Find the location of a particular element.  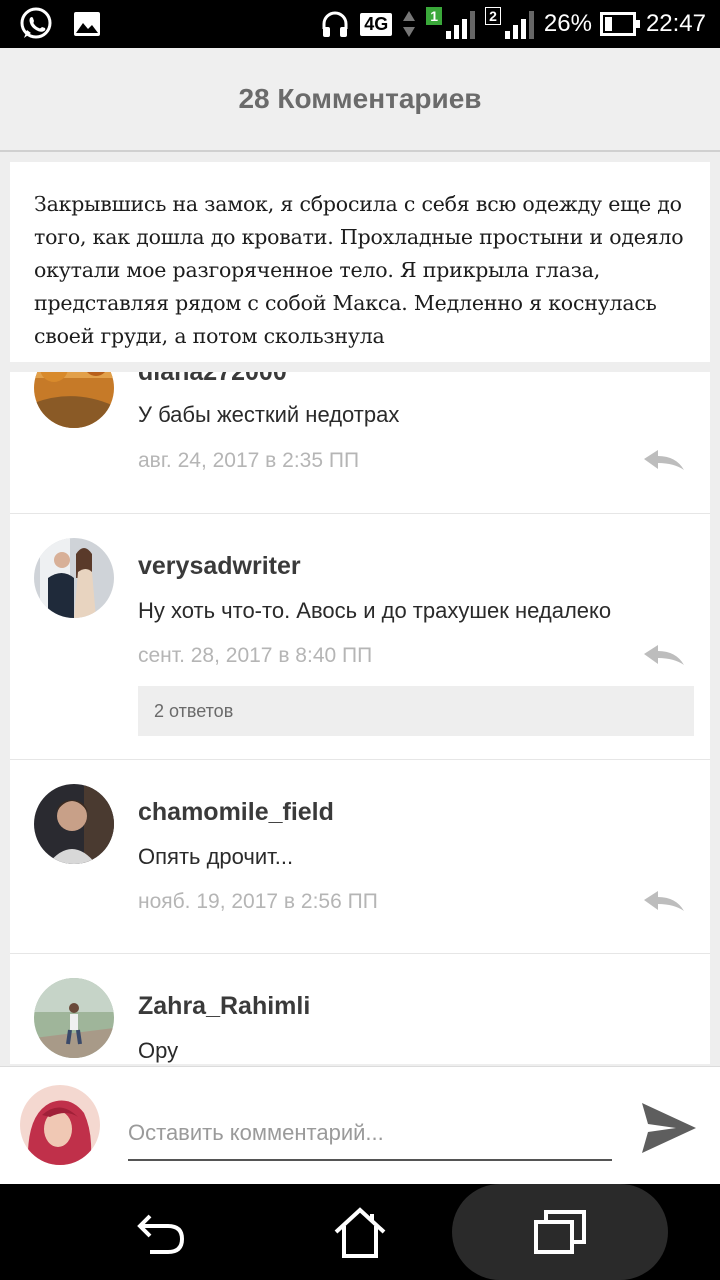

system-nav-bar is located at coordinates (360, 1232).